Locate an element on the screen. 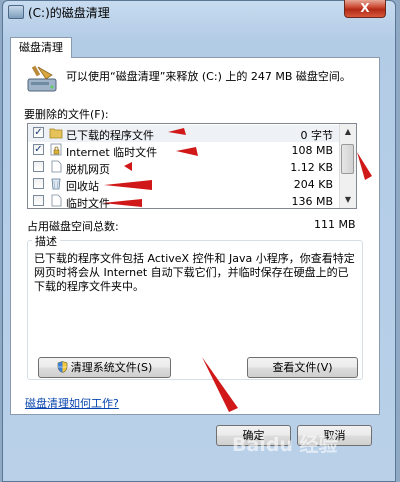 The width and height of the screenshot is (400, 482). disk-cleanup-app-icon is located at coordinates (16, 12).